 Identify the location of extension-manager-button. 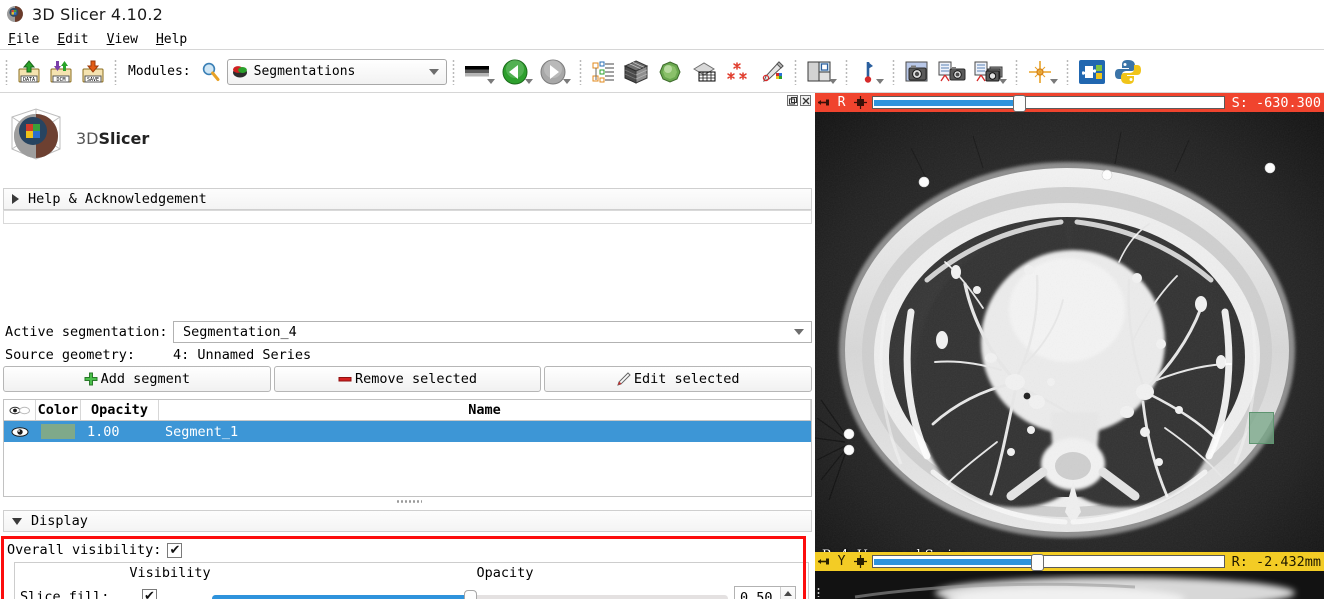
(1092, 72).